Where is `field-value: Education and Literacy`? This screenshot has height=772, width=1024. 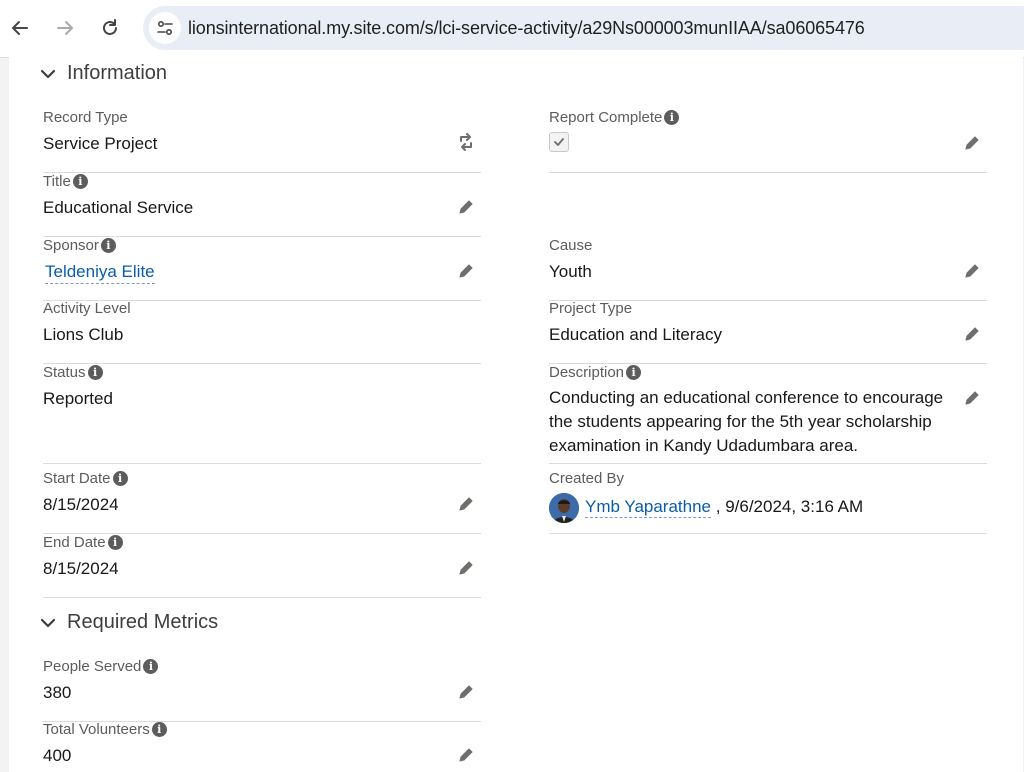 field-value: Education and Literacy is located at coordinates (635, 334).